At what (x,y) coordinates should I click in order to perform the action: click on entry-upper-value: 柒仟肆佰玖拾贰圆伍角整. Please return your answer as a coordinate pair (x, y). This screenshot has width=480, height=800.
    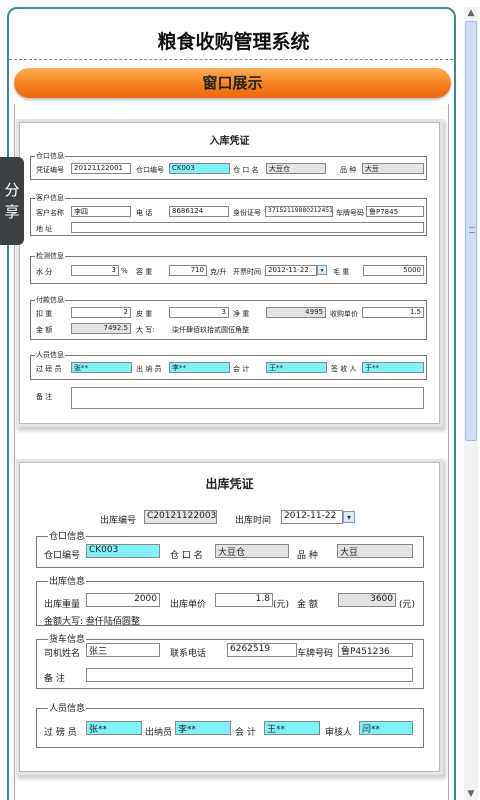
    Looking at the image, I should click on (210, 330).